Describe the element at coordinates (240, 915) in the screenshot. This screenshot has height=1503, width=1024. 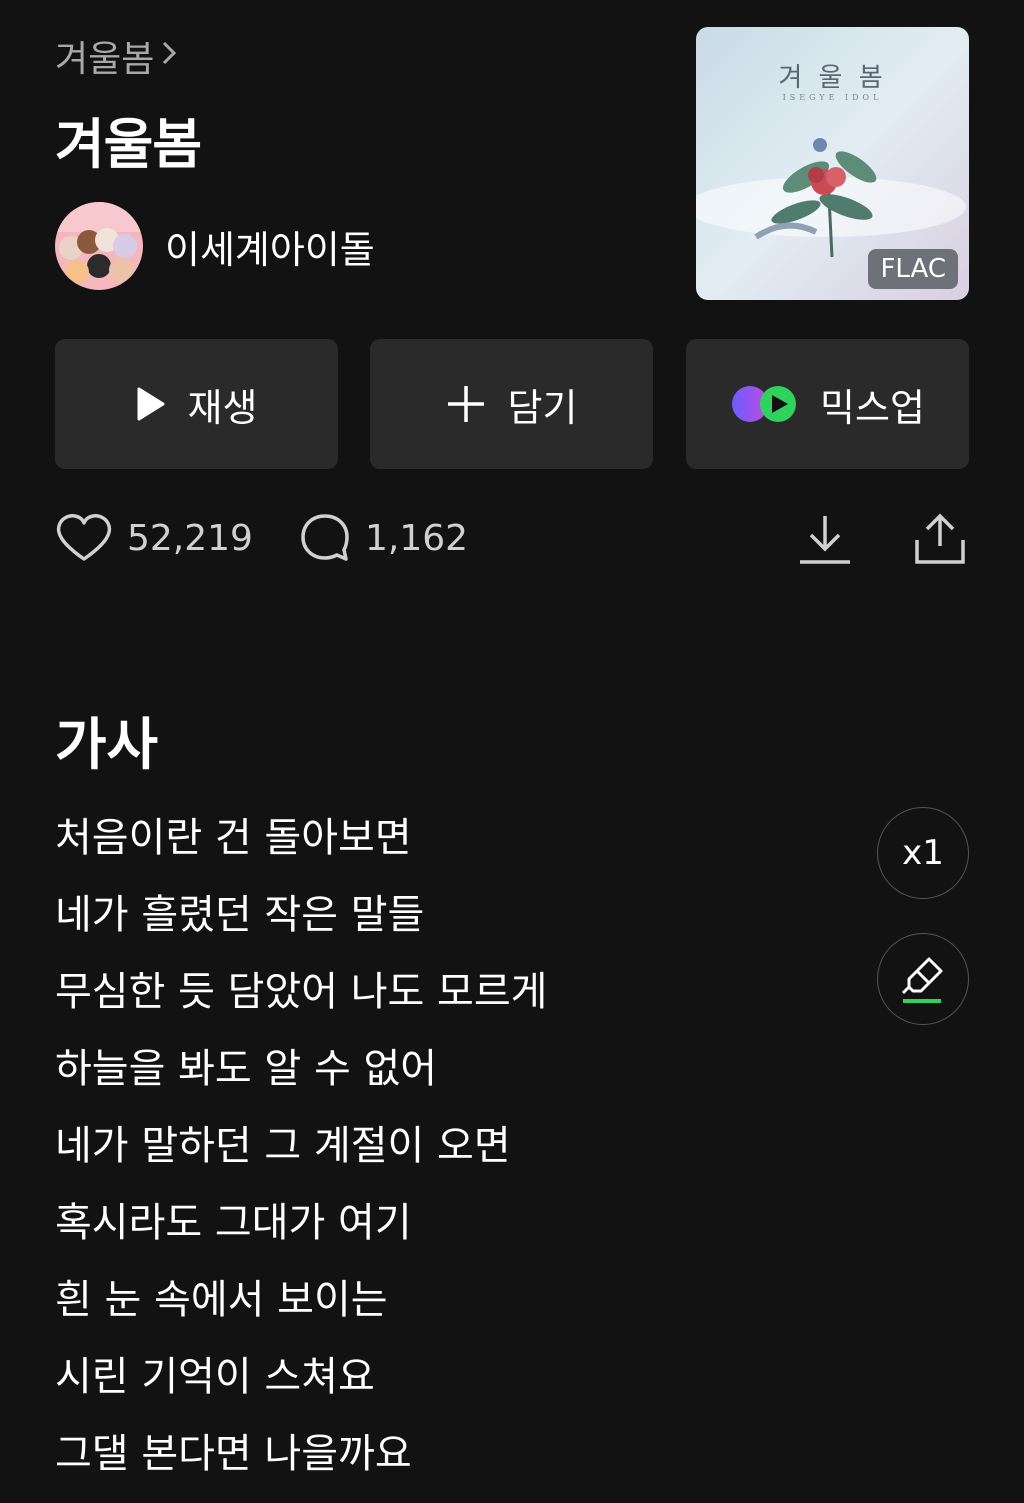
I see `lyric-line: 네가 흘렸던 작은 말들` at that location.